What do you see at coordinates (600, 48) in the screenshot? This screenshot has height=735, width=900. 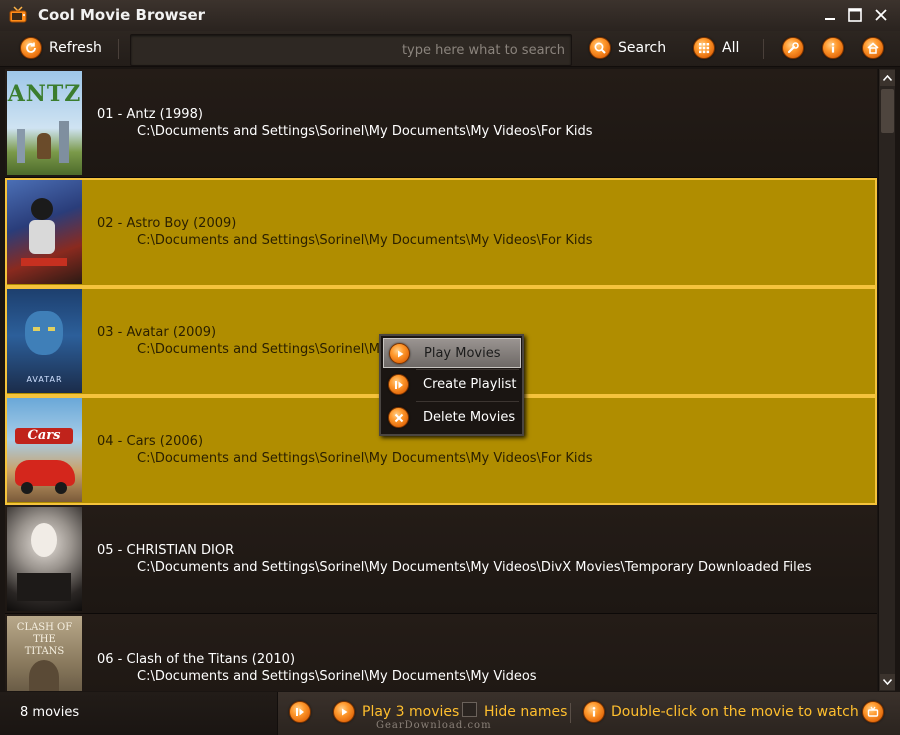 I see `search-icon` at bounding box center [600, 48].